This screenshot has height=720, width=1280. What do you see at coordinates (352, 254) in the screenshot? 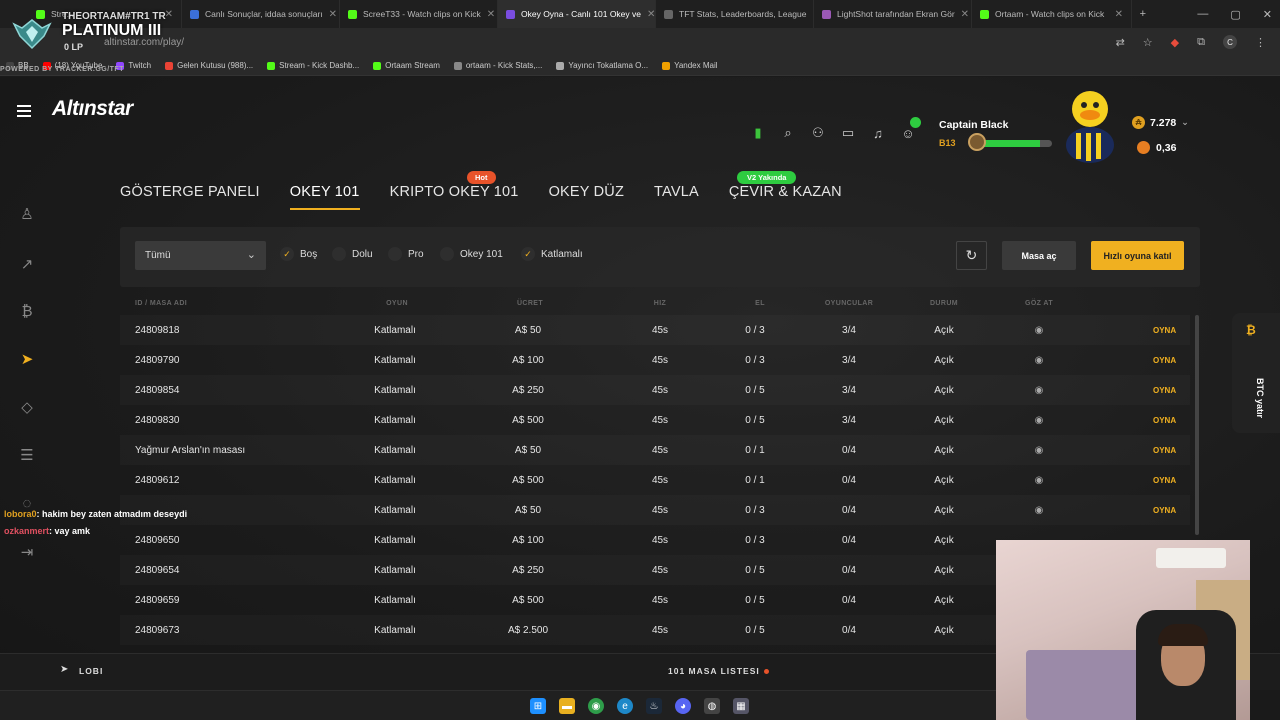
I see `filter-checkbox: Dolu` at bounding box center [352, 254].